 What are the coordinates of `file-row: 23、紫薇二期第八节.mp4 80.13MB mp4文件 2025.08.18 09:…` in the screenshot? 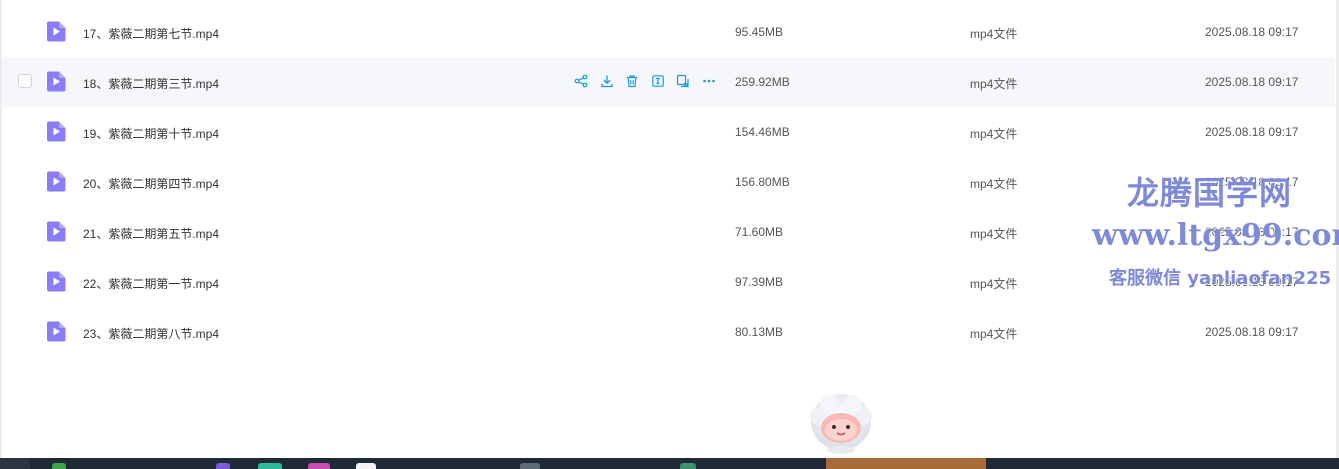 It's located at (668, 332).